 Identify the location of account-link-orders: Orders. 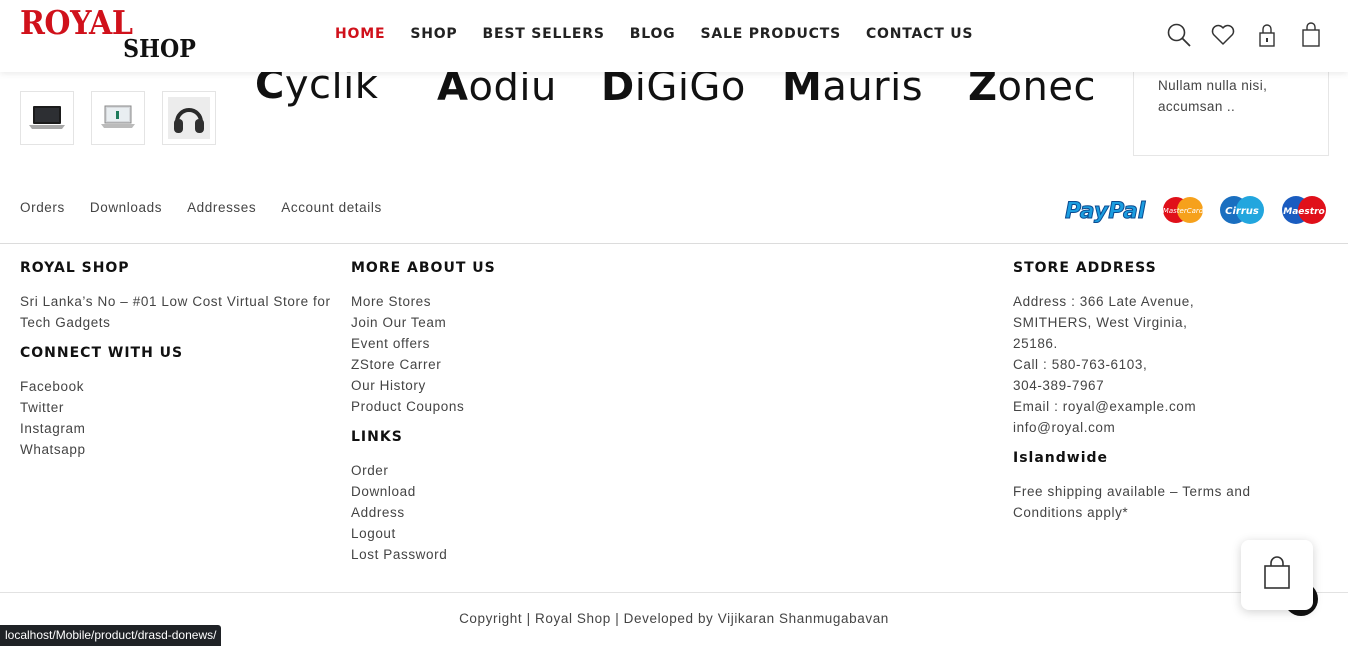
(42, 207).